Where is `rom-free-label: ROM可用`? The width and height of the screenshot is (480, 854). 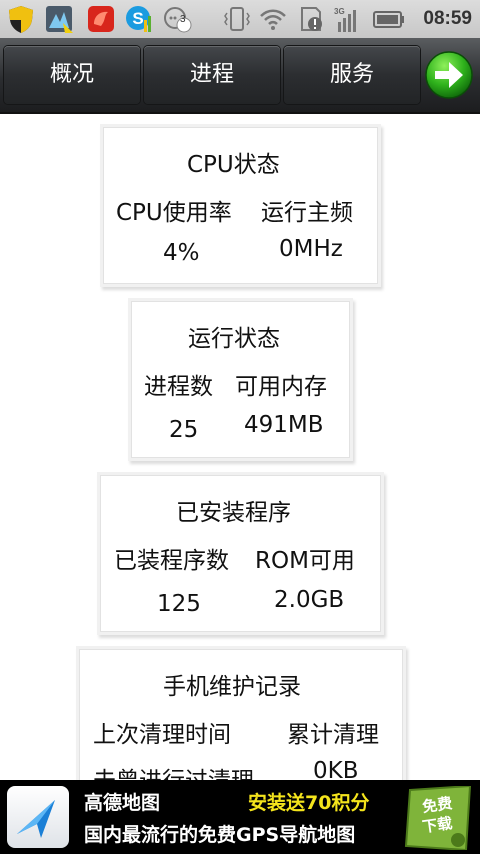 rom-free-label: ROM可用 is located at coordinates (305, 561).